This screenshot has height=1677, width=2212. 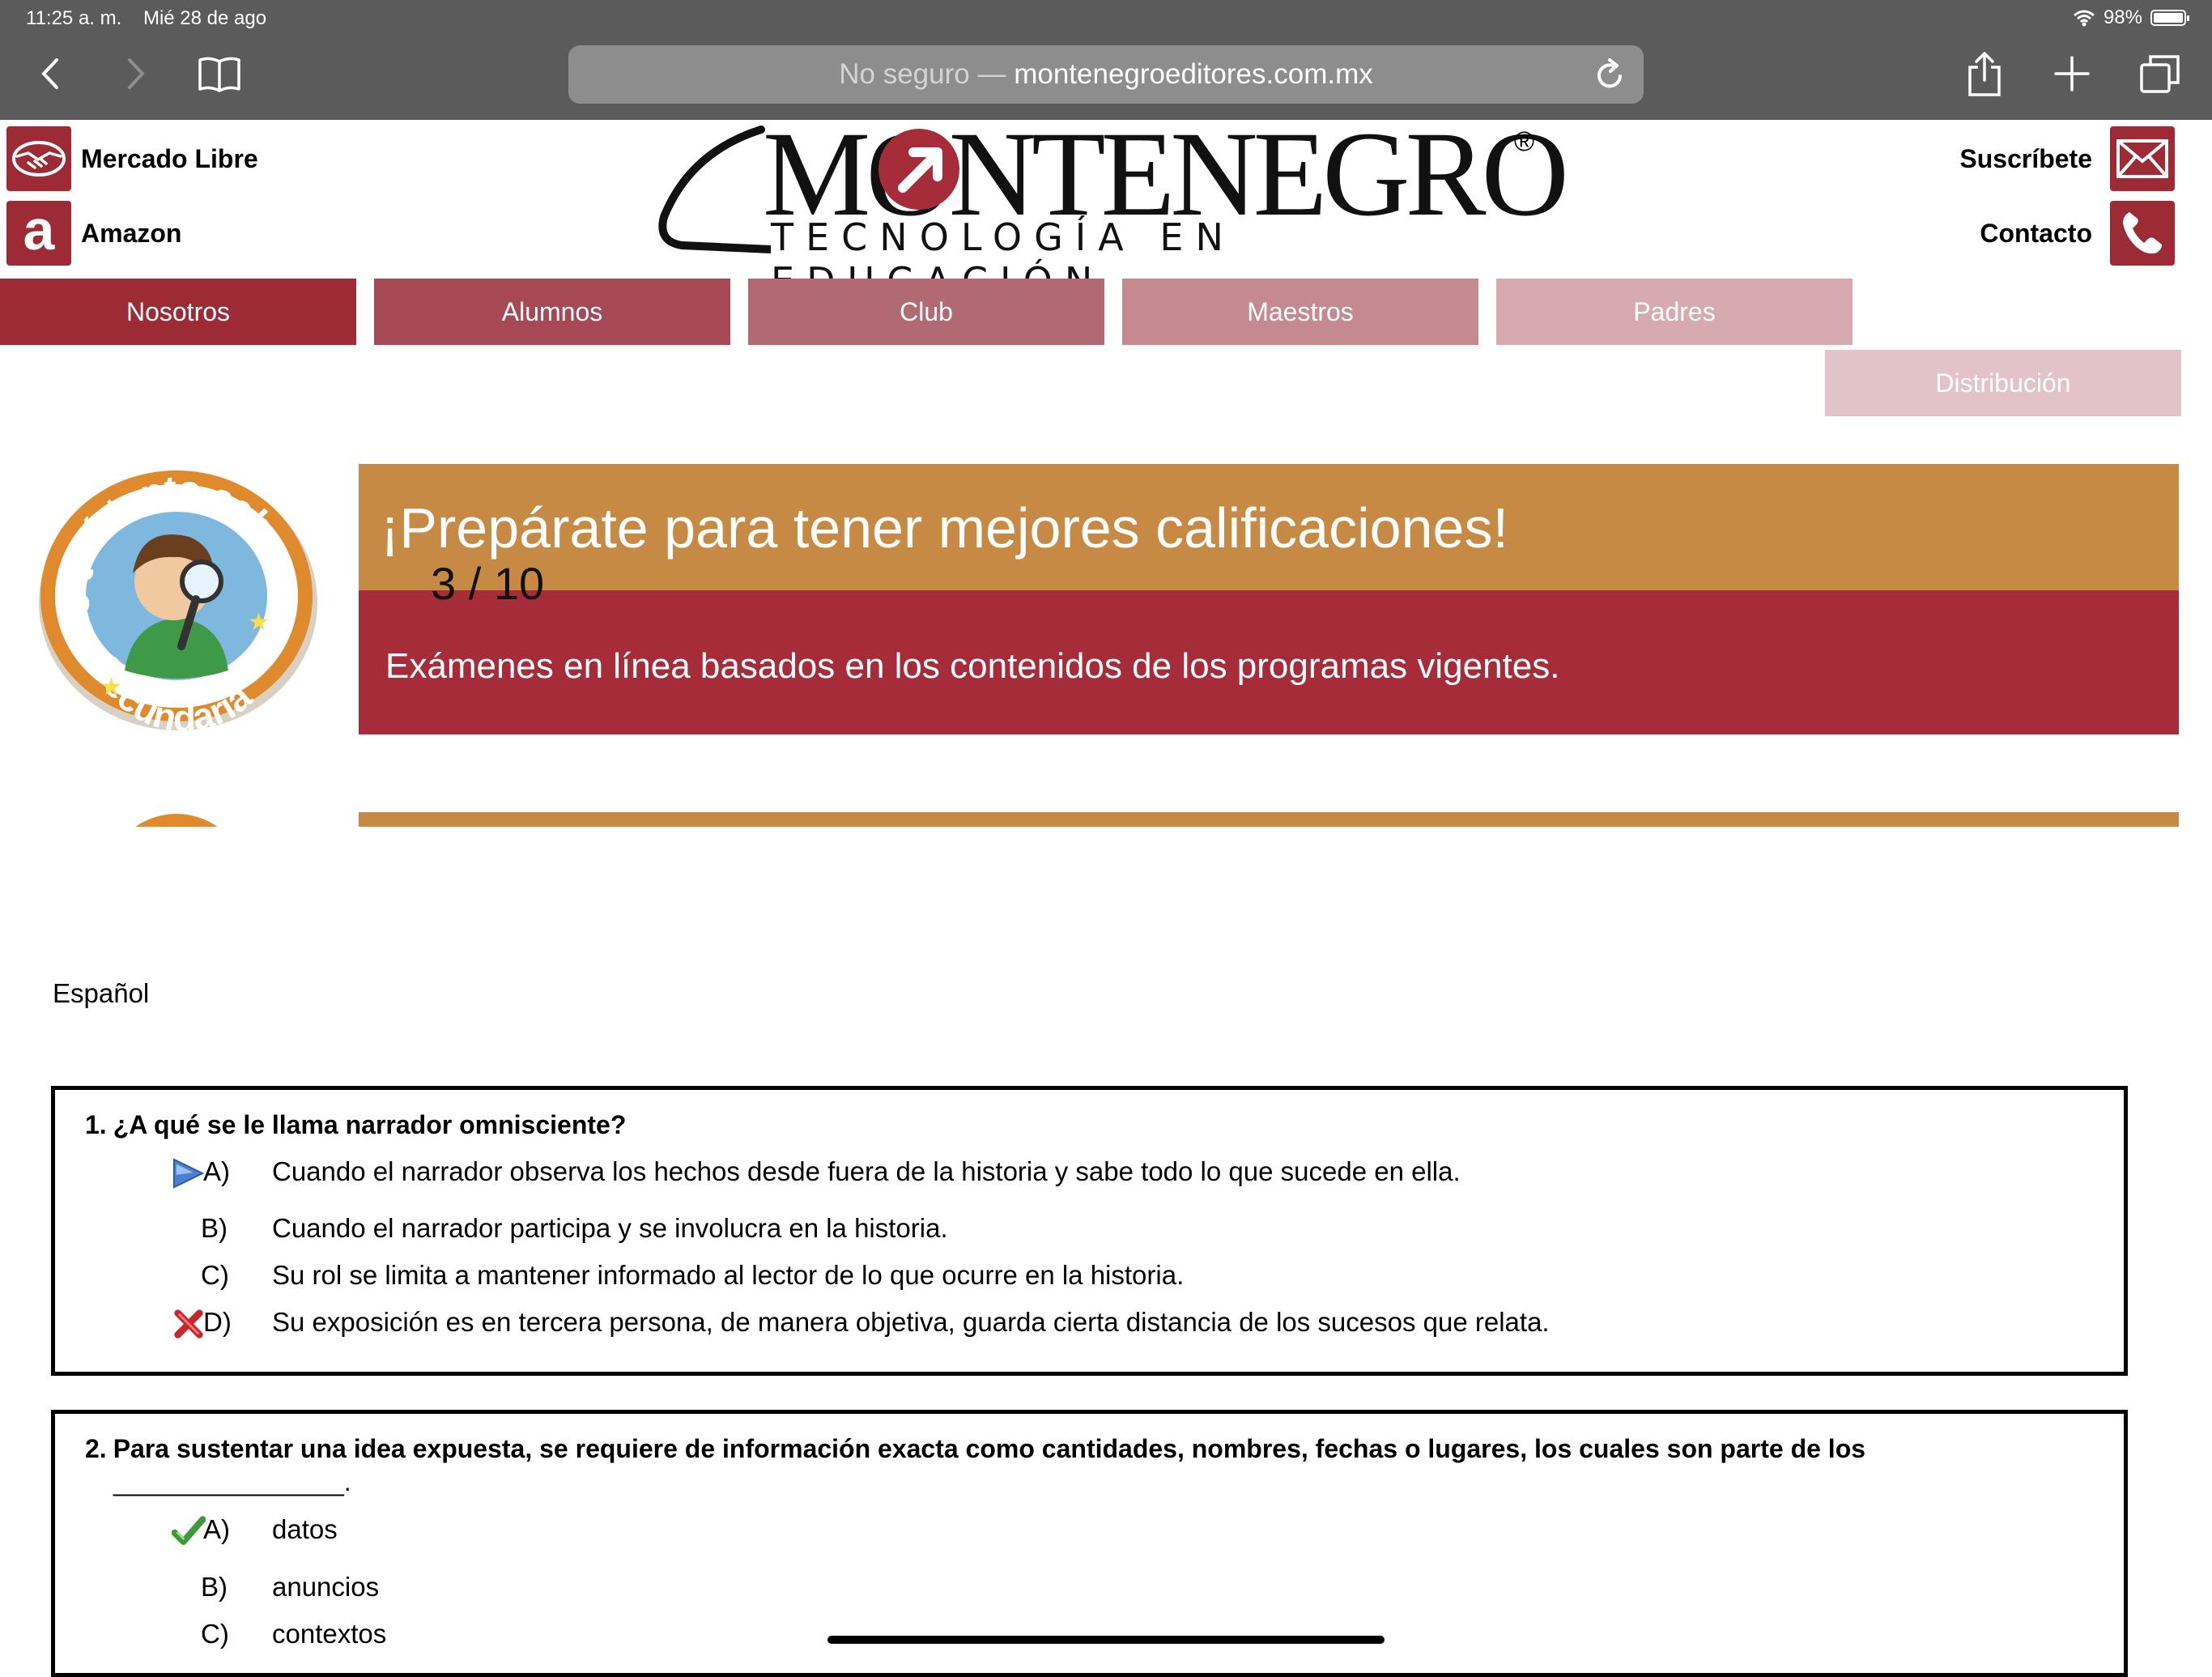 I want to click on new-tab-button, so click(x=2072, y=74).